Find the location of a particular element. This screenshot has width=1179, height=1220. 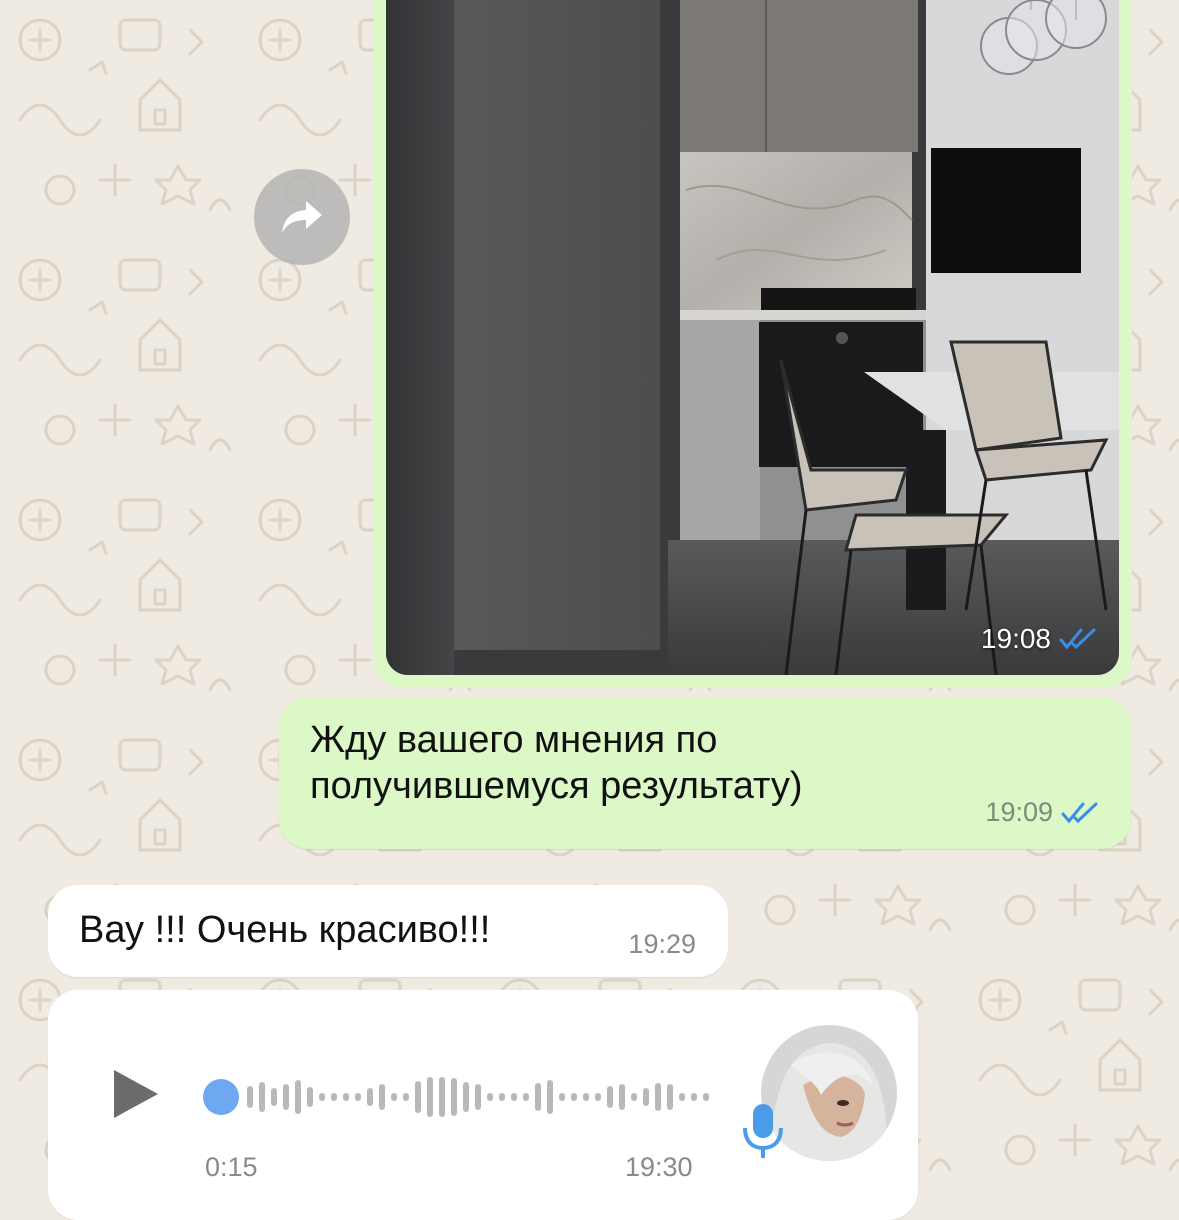

image-message-meta: 19:08 is located at coordinates (1039, 639).